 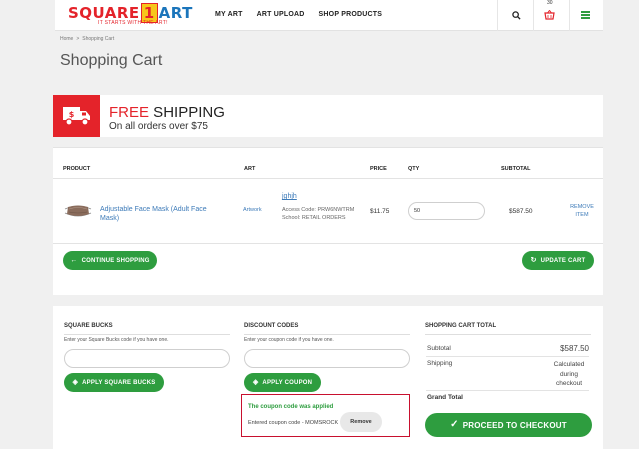 I want to click on column-header-art: ART, so click(x=250, y=169).